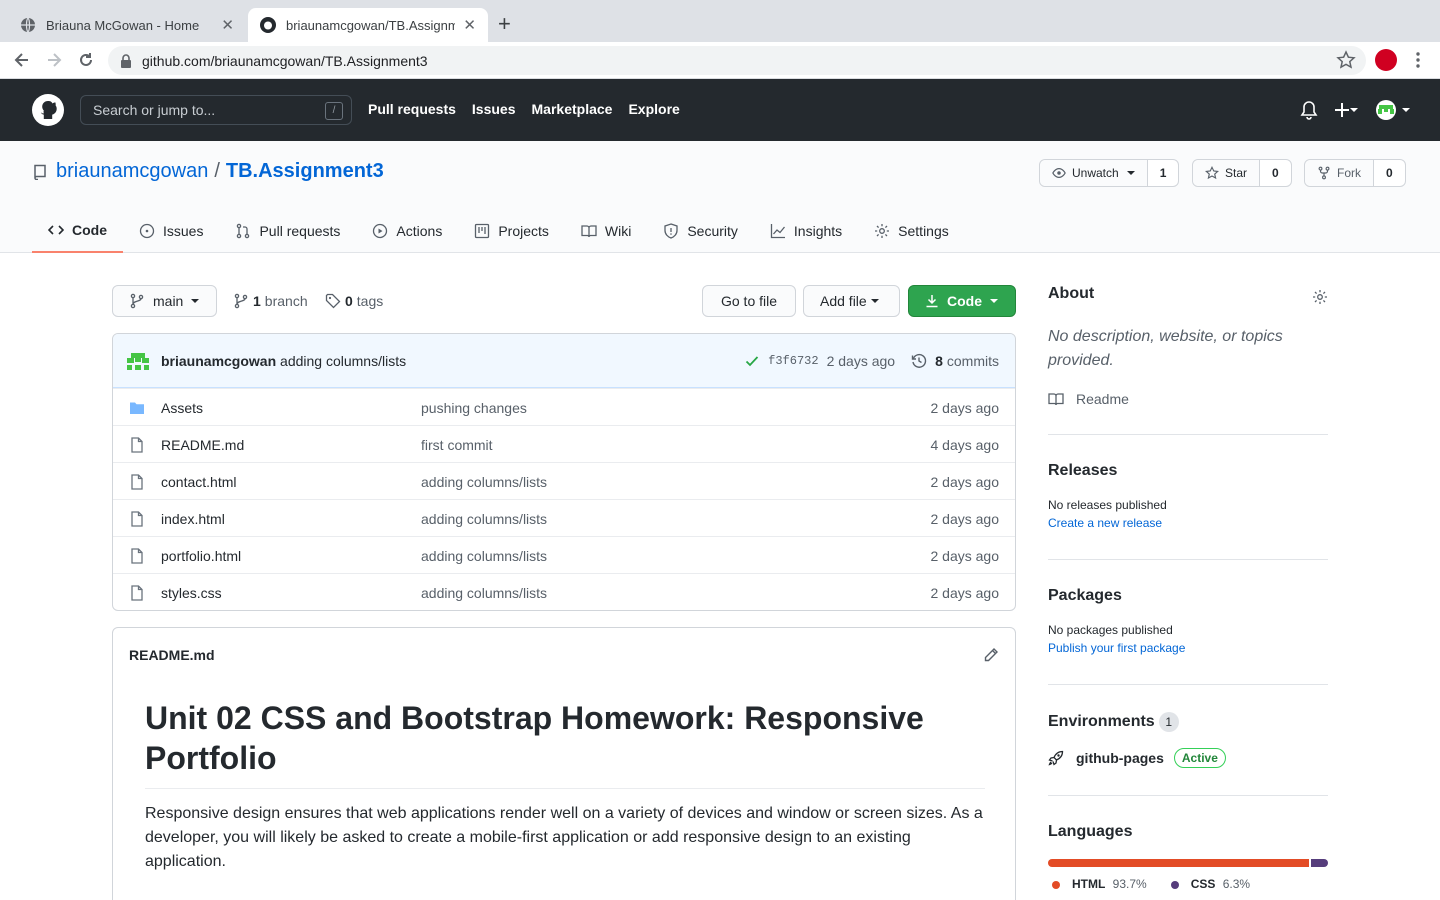  What do you see at coordinates (132, 171) in the screenshot?
I see `repo-owner-link: briaunamcgowan` at bounding box center [132, 171].